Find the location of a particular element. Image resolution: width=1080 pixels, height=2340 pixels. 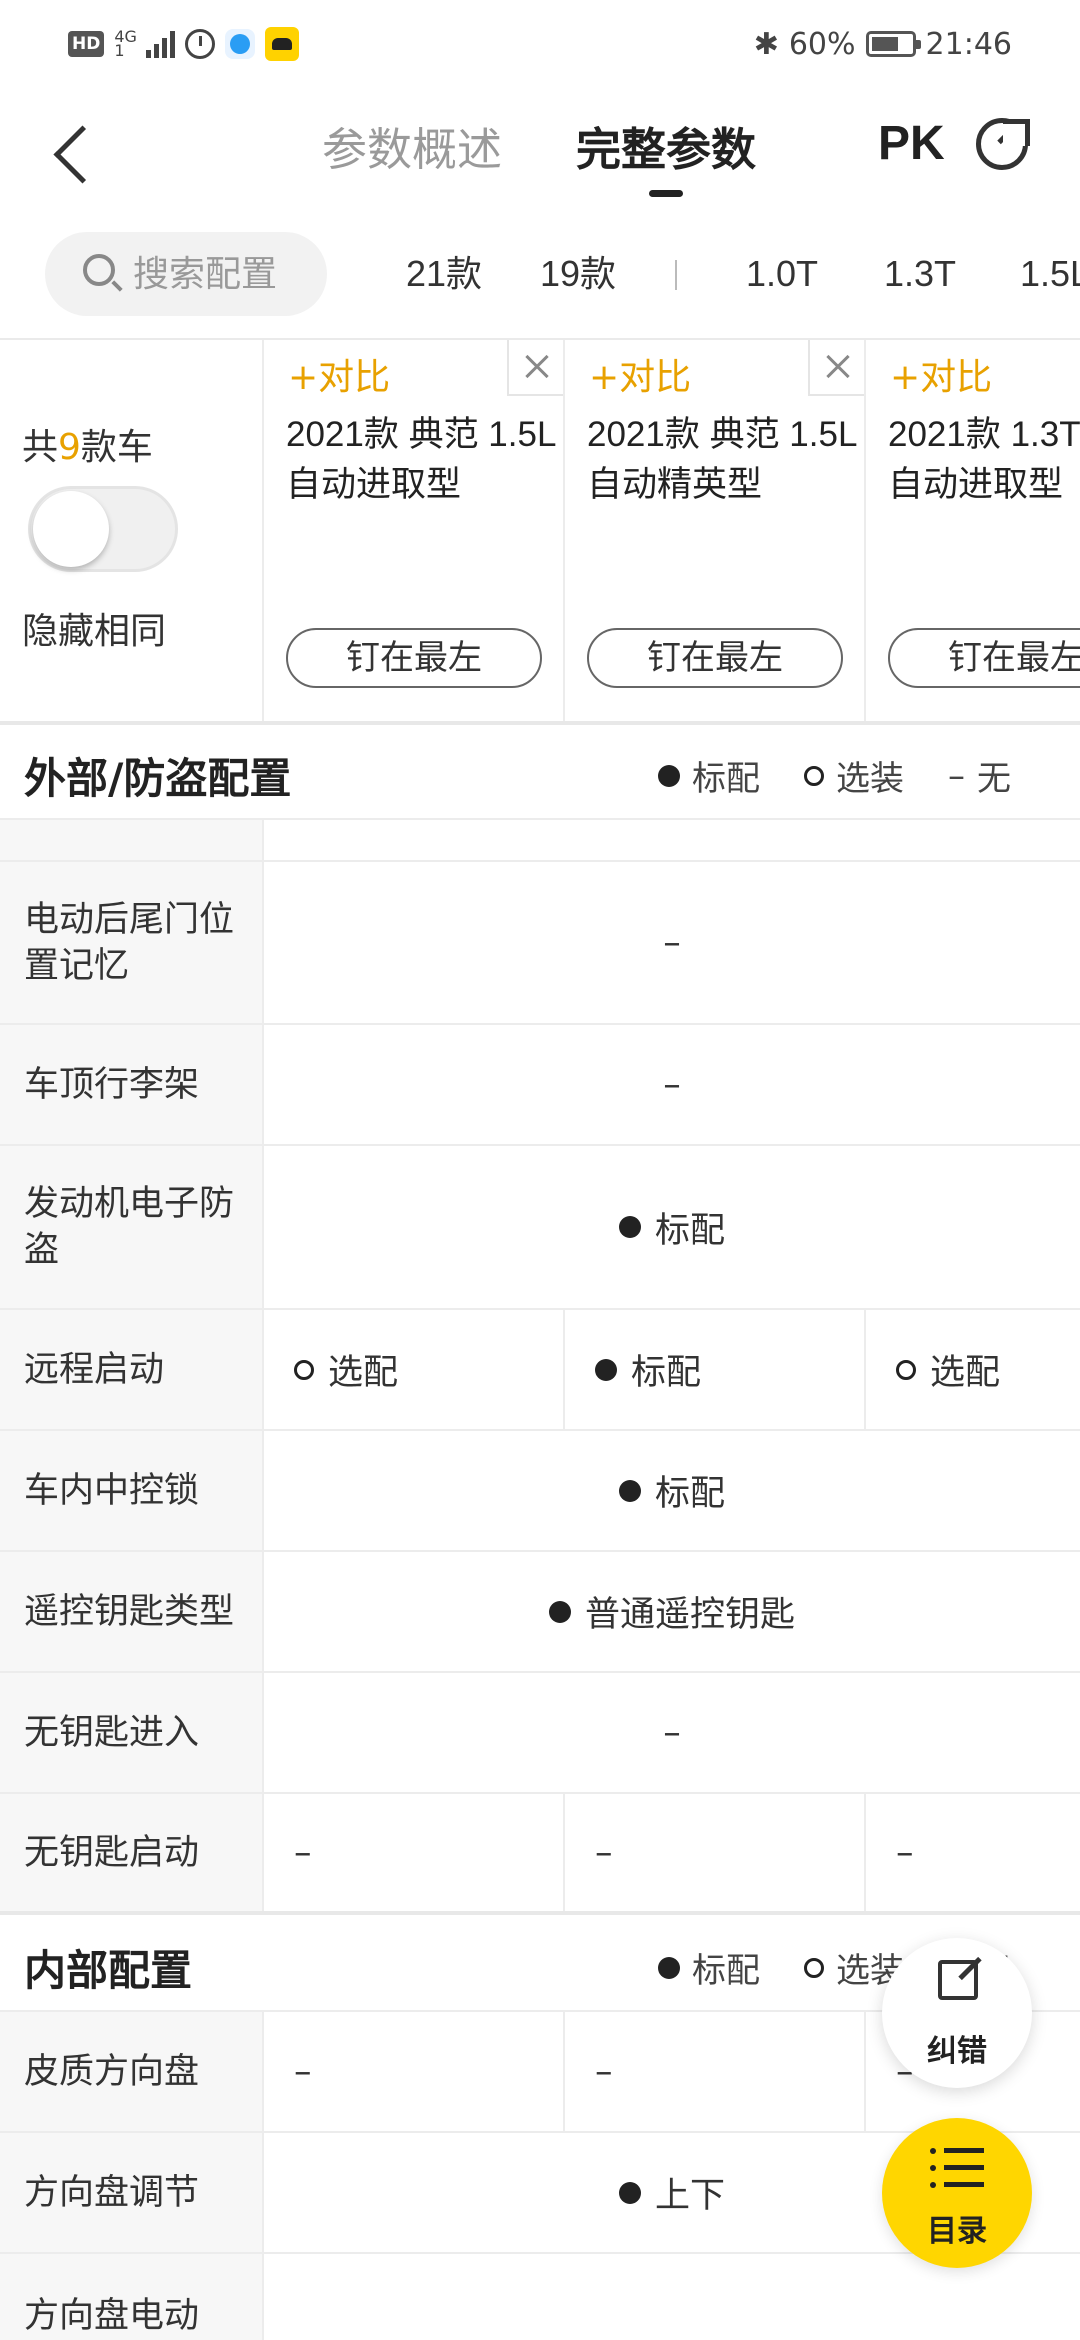

clock: 21:46 is located at coordinates (968, 44).